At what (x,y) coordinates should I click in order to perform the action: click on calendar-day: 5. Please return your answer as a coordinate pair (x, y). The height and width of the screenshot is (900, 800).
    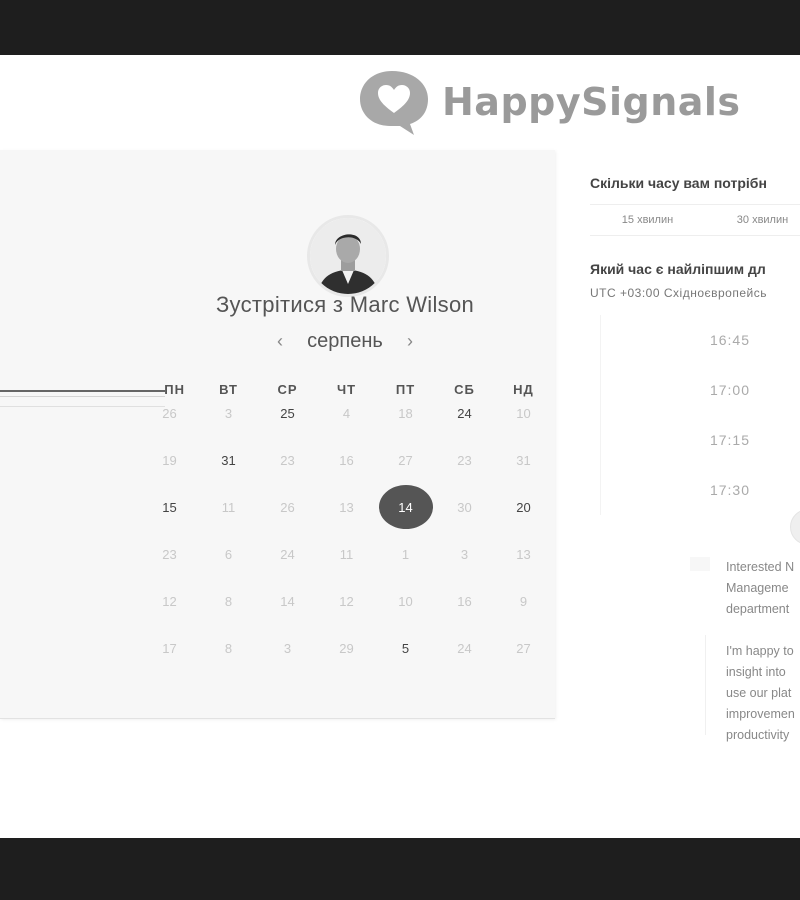
    Looking at the image, I should click on (405, 648).